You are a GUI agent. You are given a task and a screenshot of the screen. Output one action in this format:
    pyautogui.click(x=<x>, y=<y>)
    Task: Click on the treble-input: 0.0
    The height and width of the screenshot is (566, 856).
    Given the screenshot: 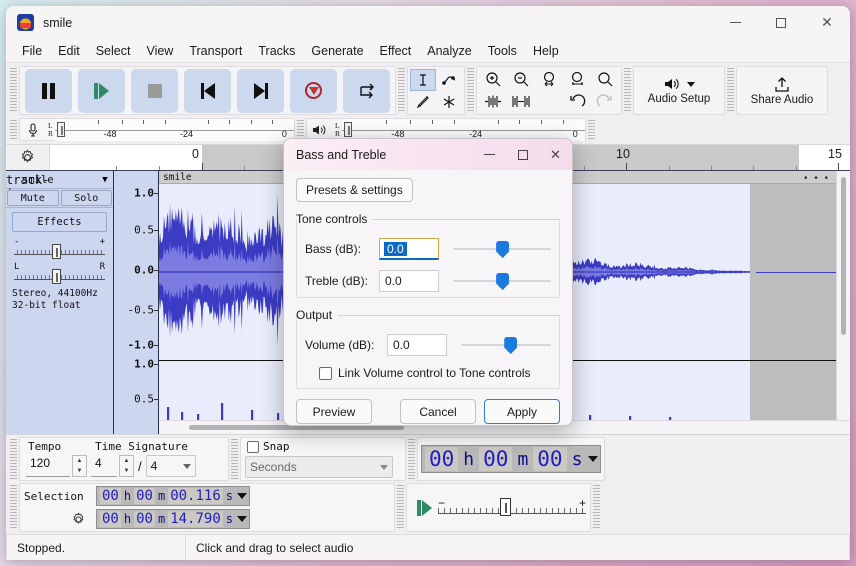 What is the action you would take?
    pyautogui.click(x=409, y=281)
    